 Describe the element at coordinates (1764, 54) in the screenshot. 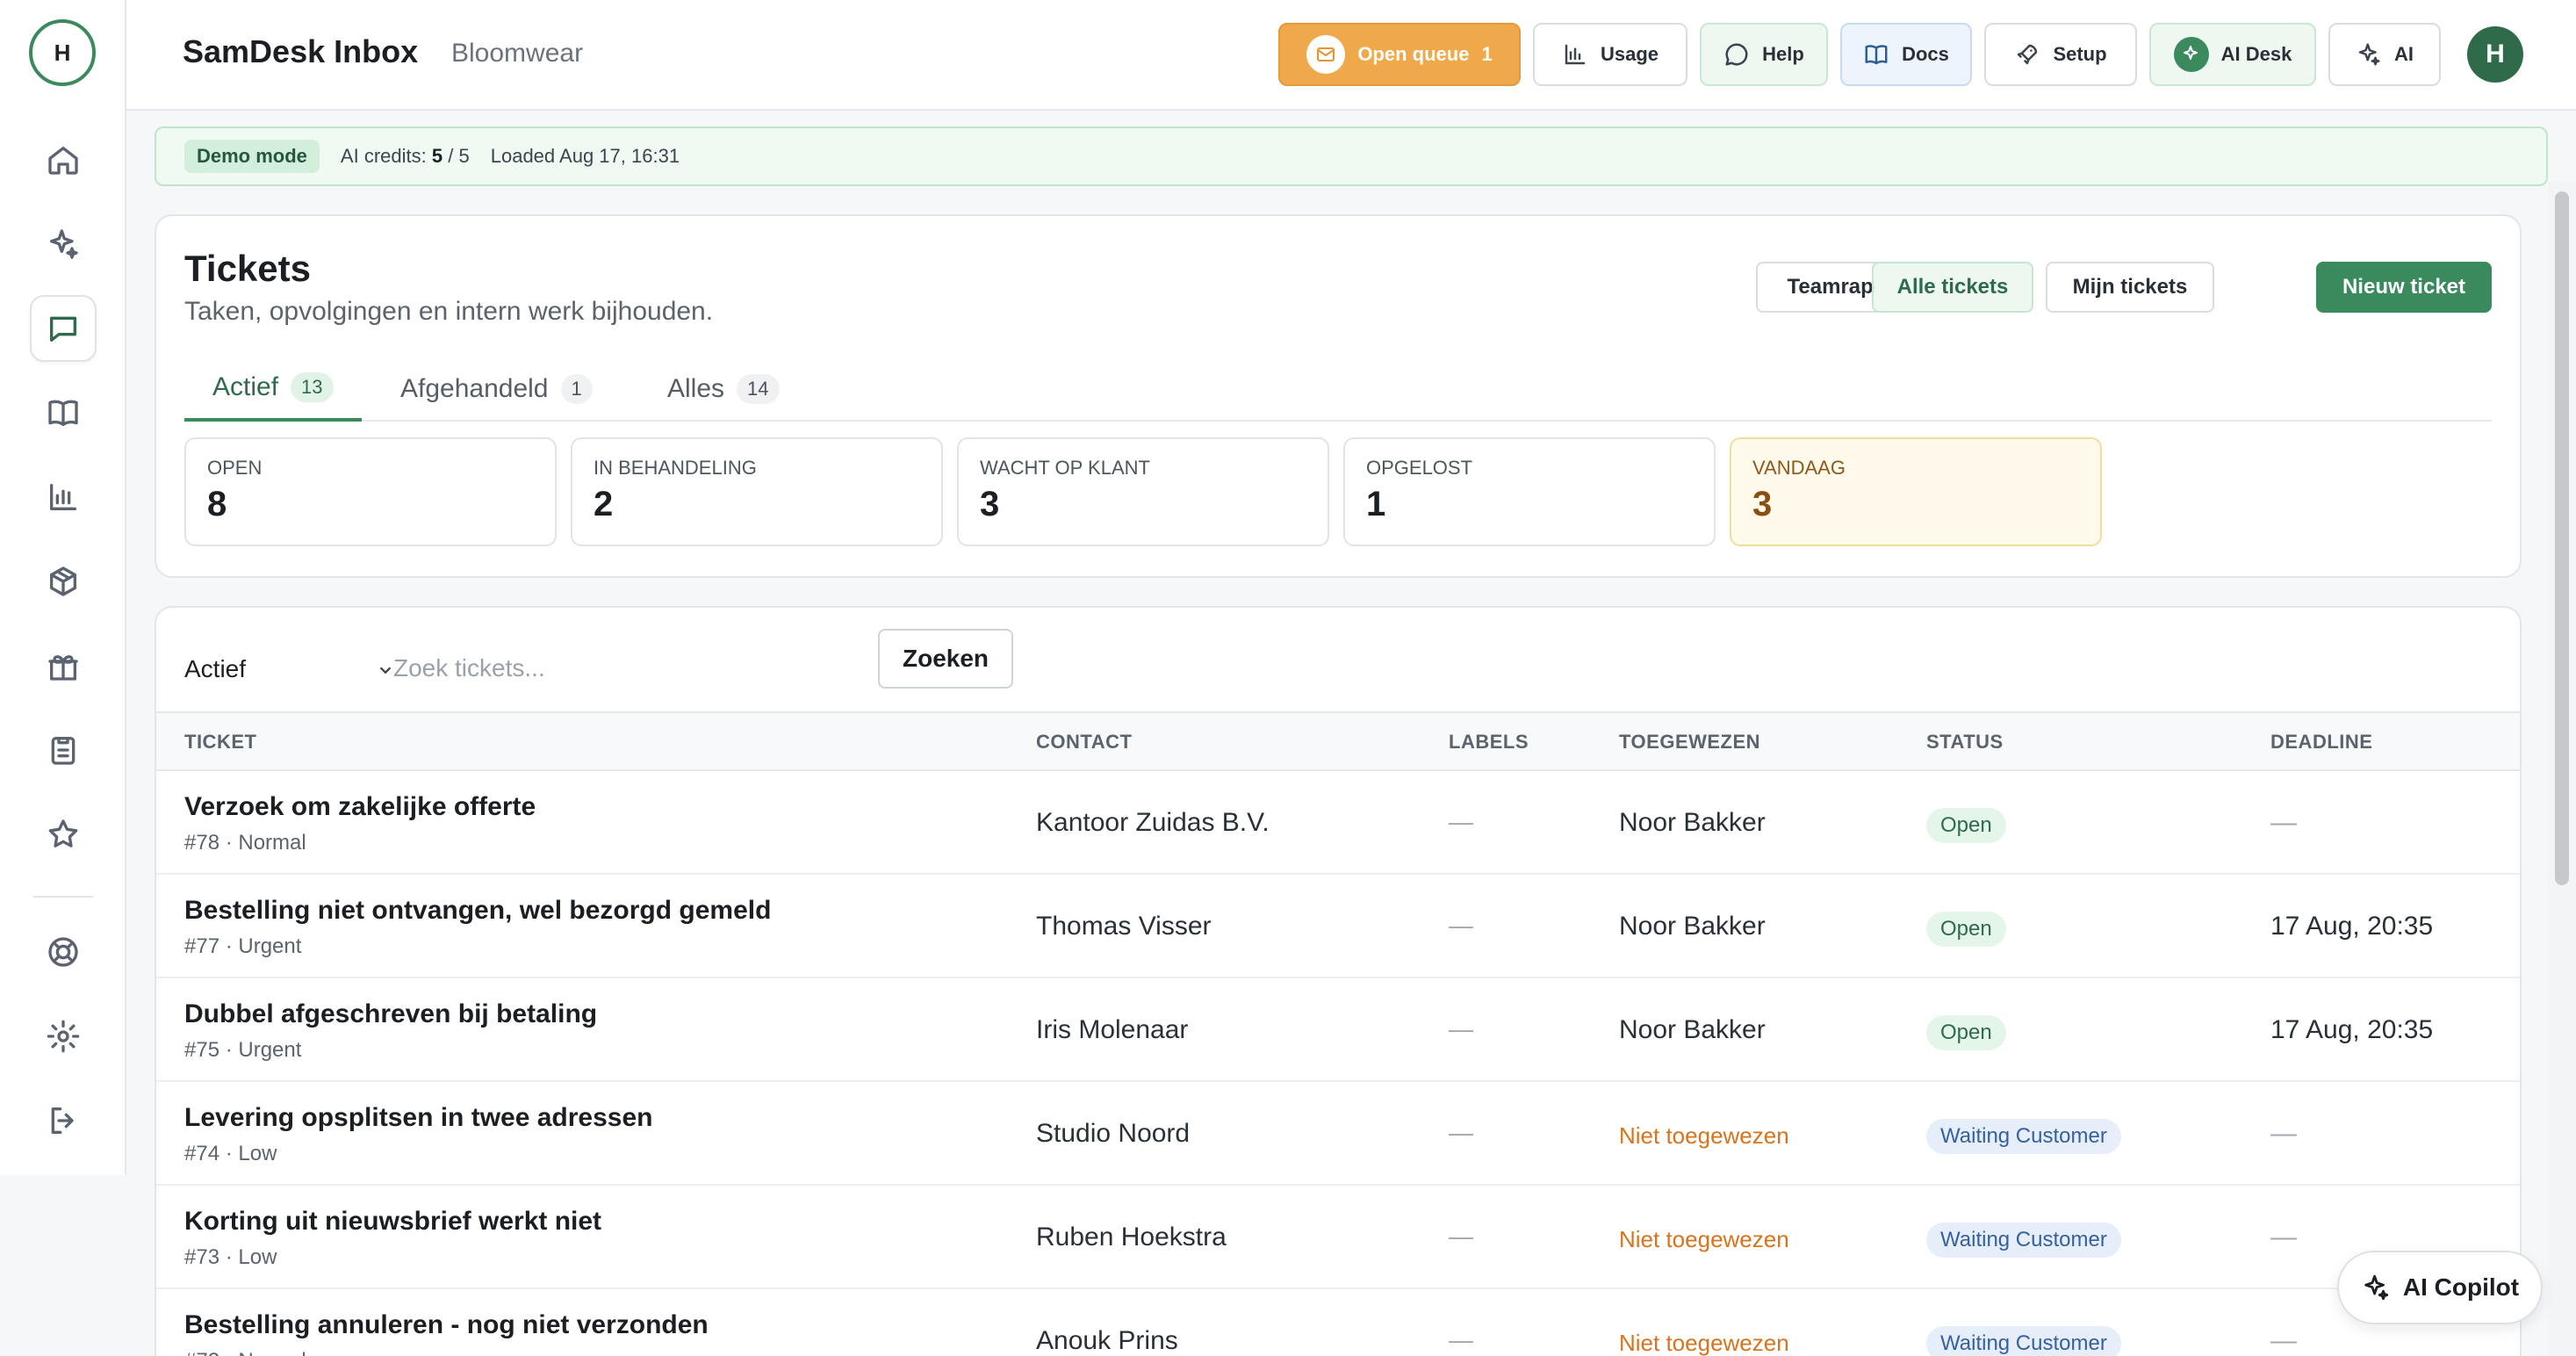

I see `help-button: Help` at that location.